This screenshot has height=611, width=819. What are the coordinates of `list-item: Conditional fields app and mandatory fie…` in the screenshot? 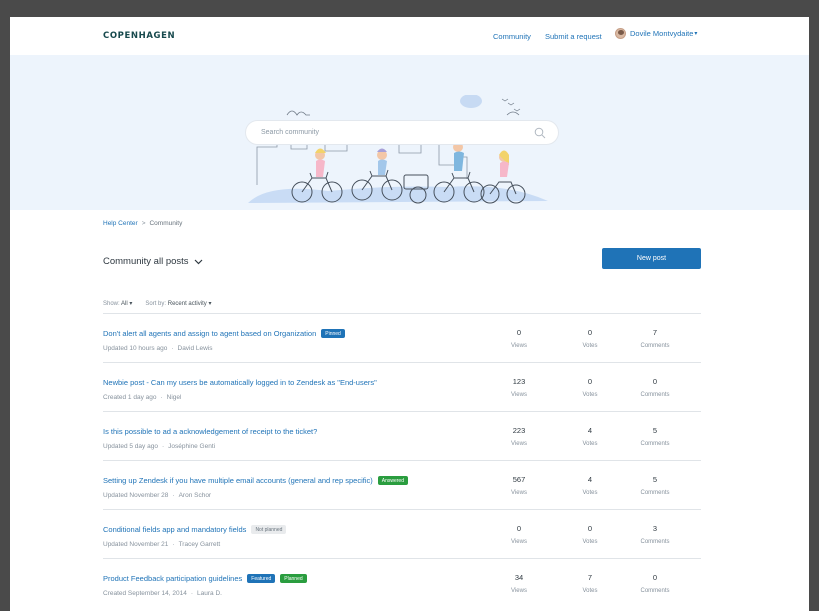 It's located at (402, 533).